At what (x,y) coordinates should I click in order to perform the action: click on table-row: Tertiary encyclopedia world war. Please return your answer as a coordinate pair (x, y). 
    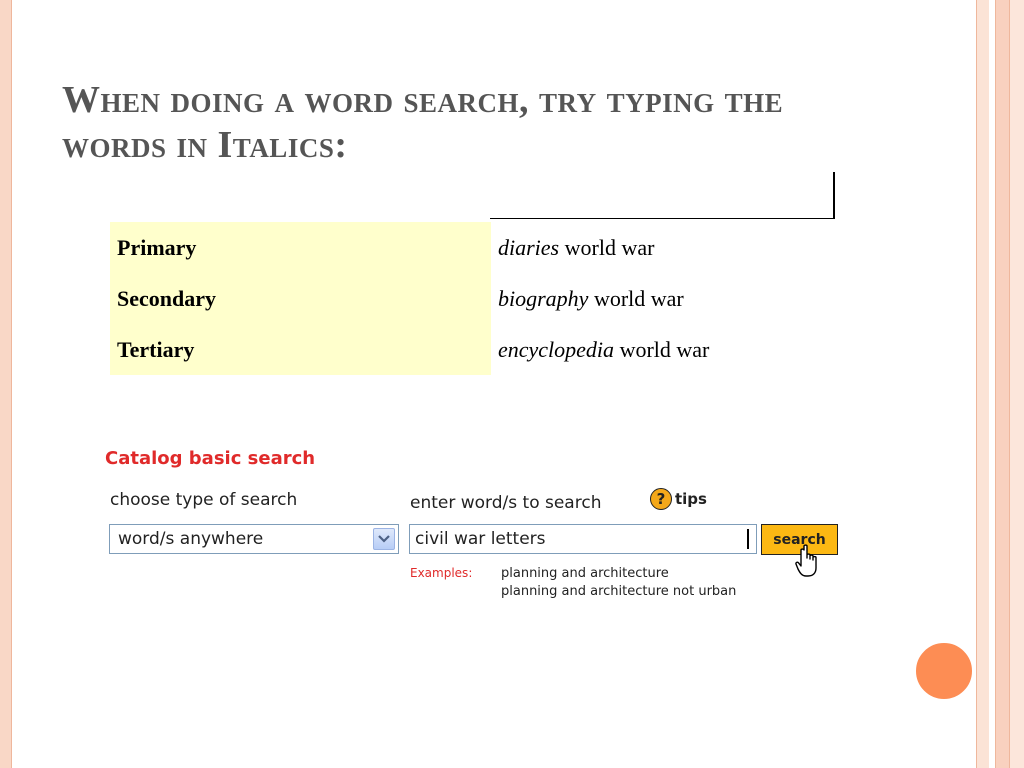
    Looking at the image, I should click on (472, 349).